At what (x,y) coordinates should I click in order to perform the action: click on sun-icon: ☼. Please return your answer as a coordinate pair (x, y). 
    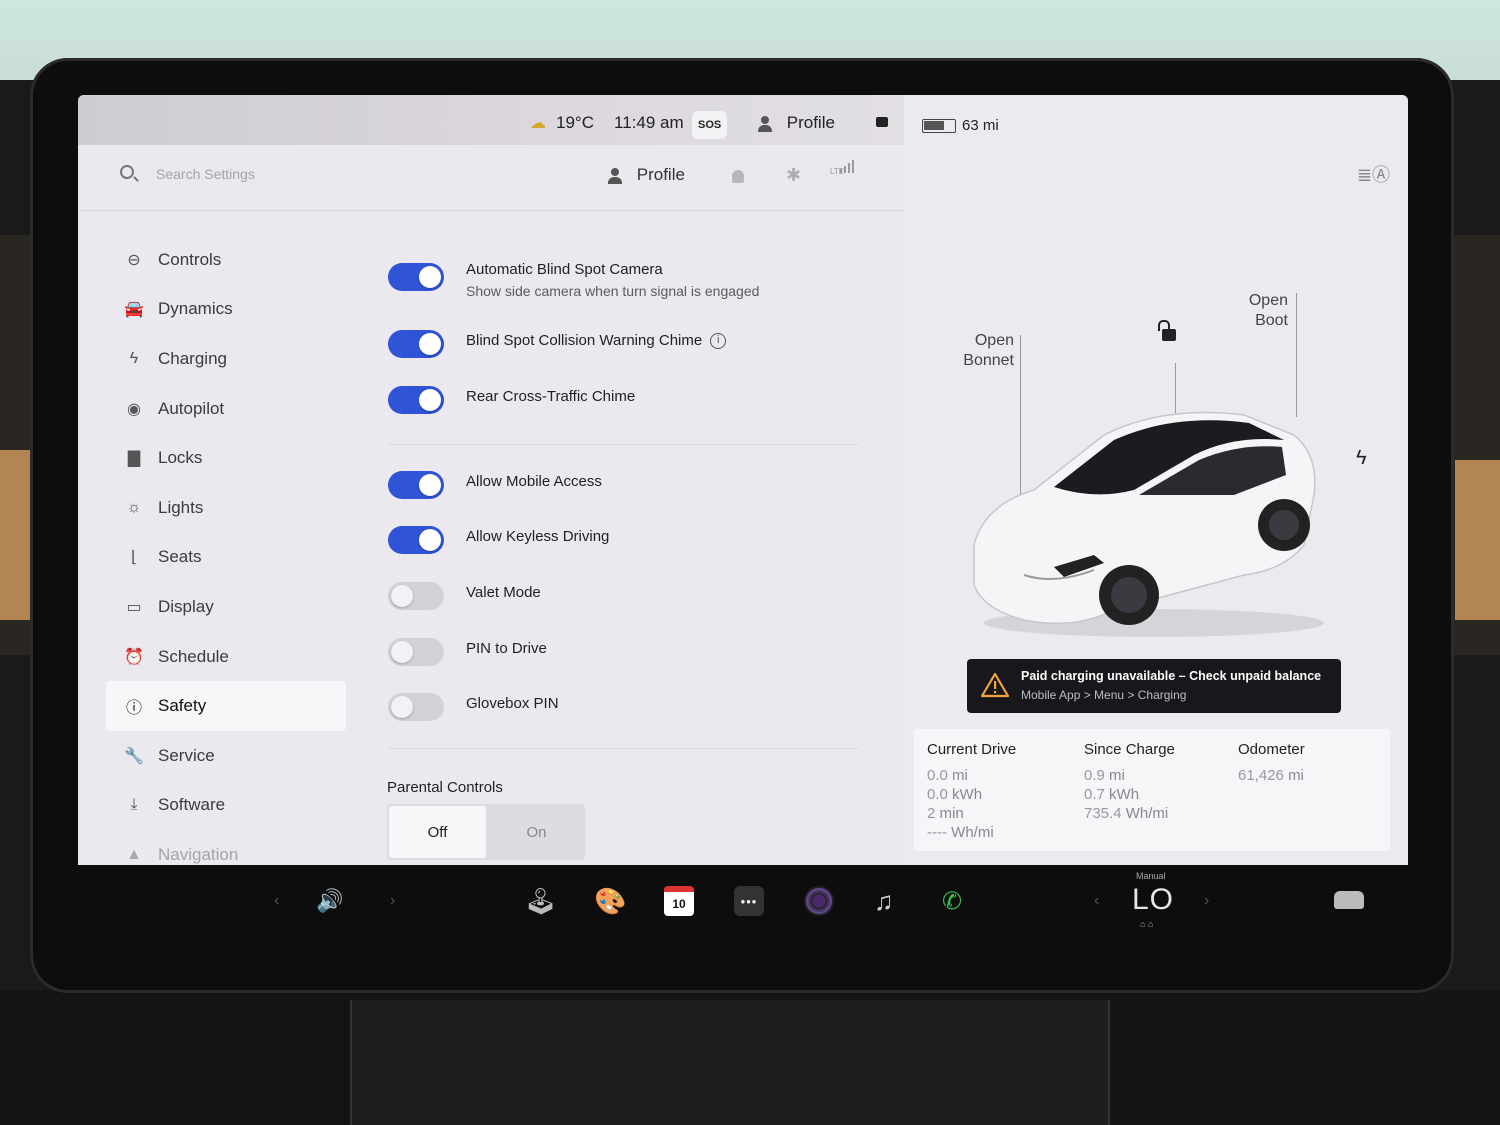
    Looking at the image, I should click on (134, 507).